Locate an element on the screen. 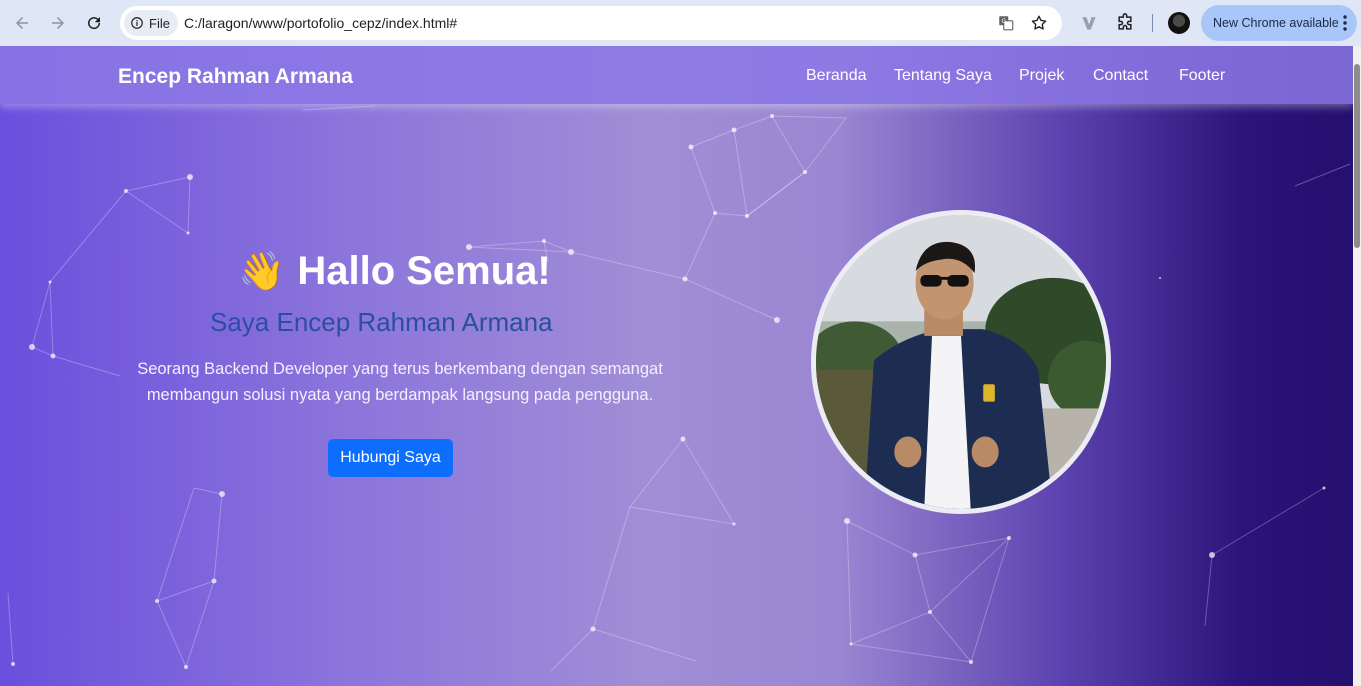  translate-button: G is located at coordinates (1006, 23).